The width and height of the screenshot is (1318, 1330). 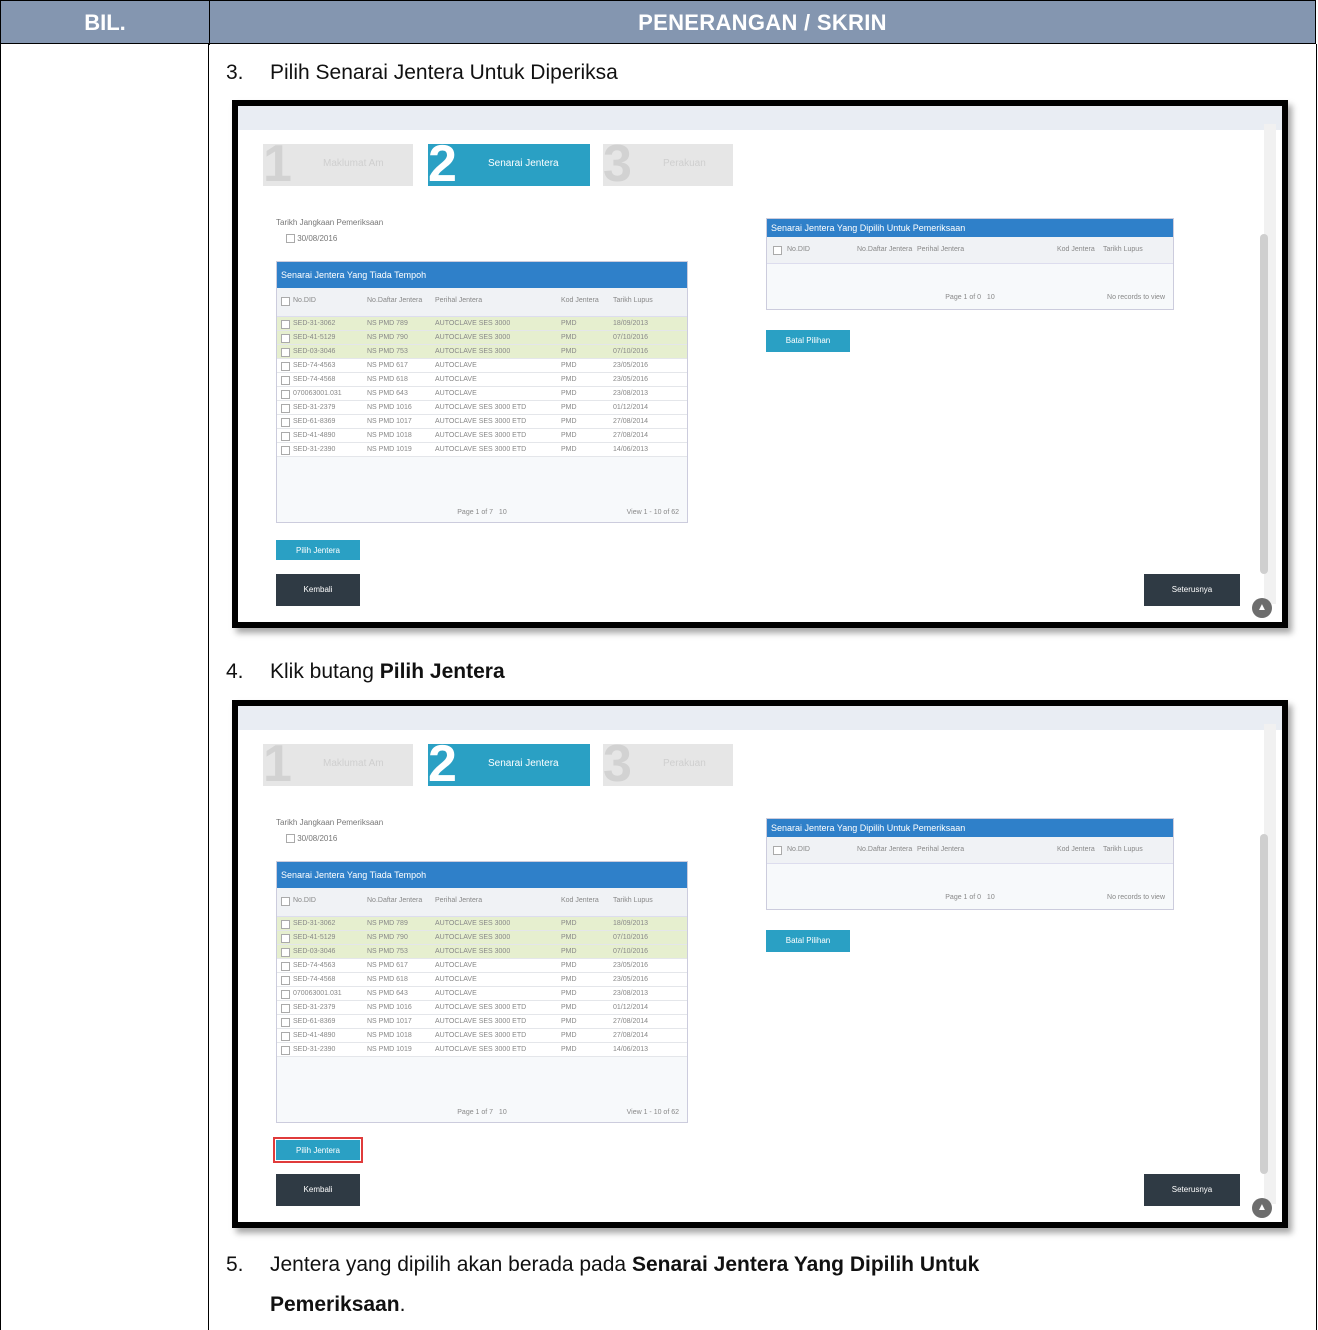 What do you see at coordinates (631, 951) in the screenshot?
I see `table-cell: 07/10/2016` at bounding box center [631, 951].